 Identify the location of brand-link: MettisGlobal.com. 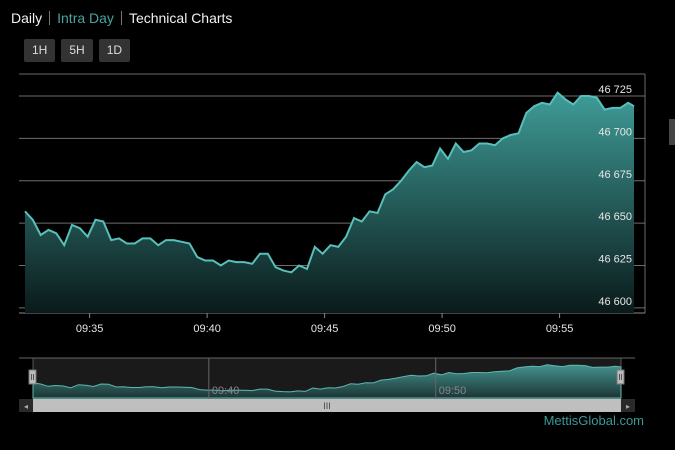
(594, 420).